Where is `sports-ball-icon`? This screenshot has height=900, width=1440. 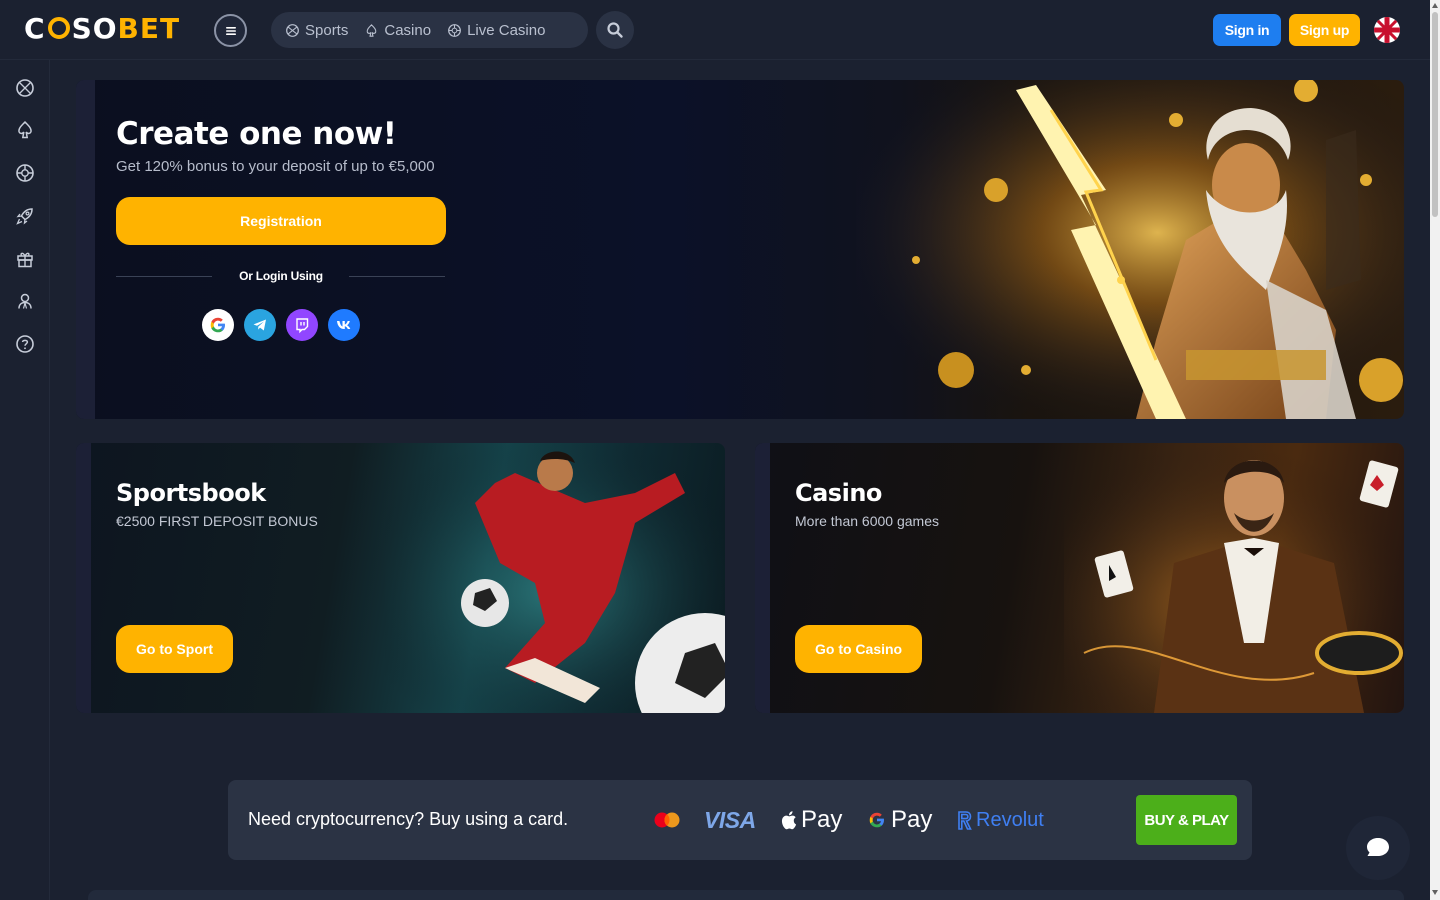
sports-ball-icon is located at coordinates (25, 88).